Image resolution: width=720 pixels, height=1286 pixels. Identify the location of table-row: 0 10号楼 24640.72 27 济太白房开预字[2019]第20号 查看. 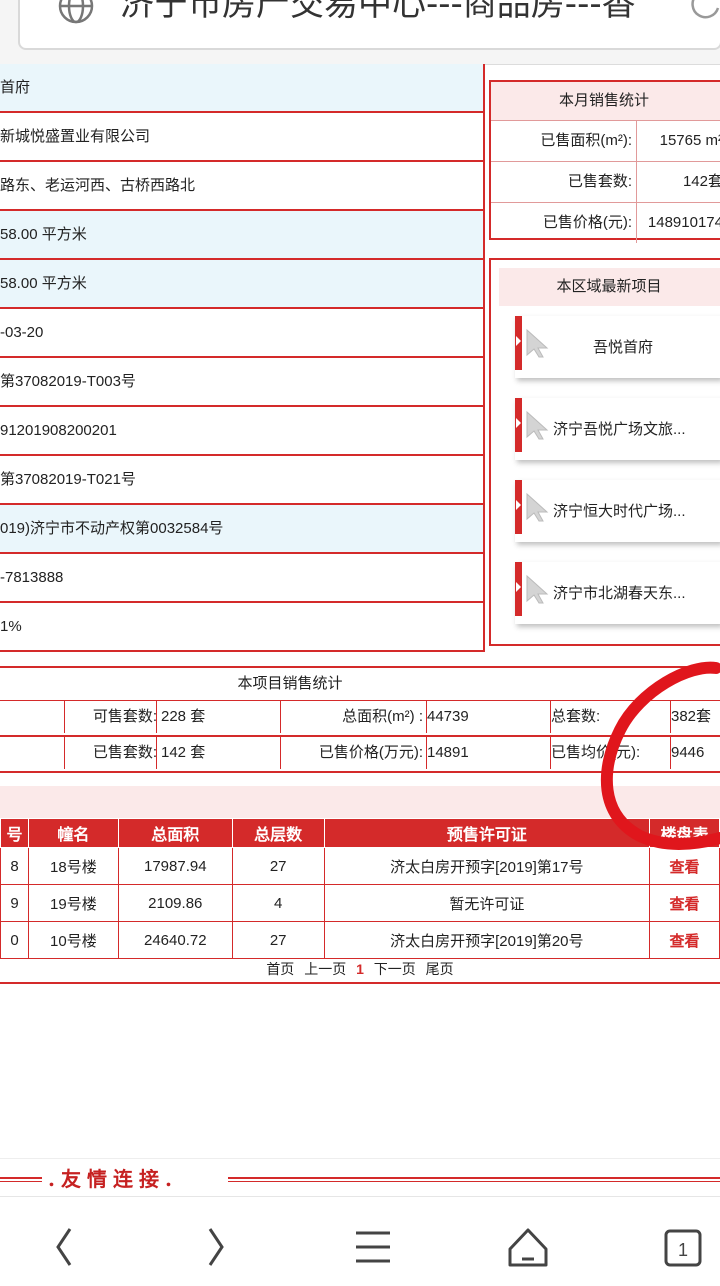
(360, 940).